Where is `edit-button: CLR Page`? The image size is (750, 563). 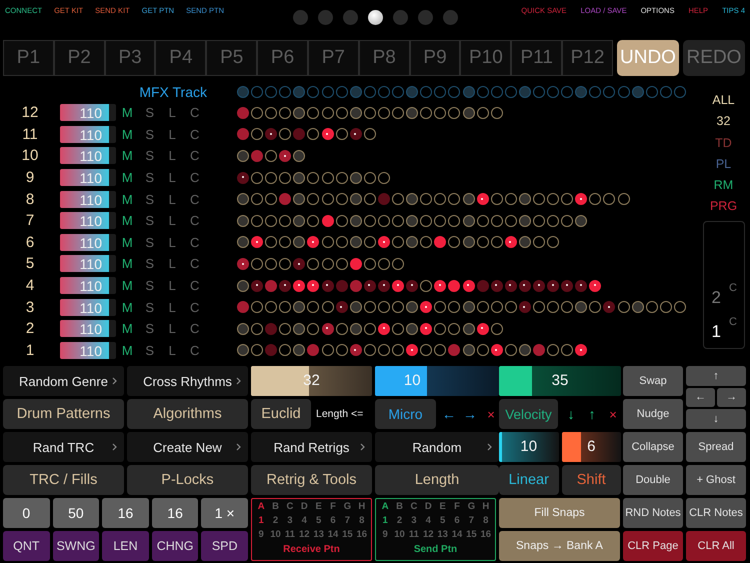 edit-button: CLR Page is located at coordinates (653, 546).